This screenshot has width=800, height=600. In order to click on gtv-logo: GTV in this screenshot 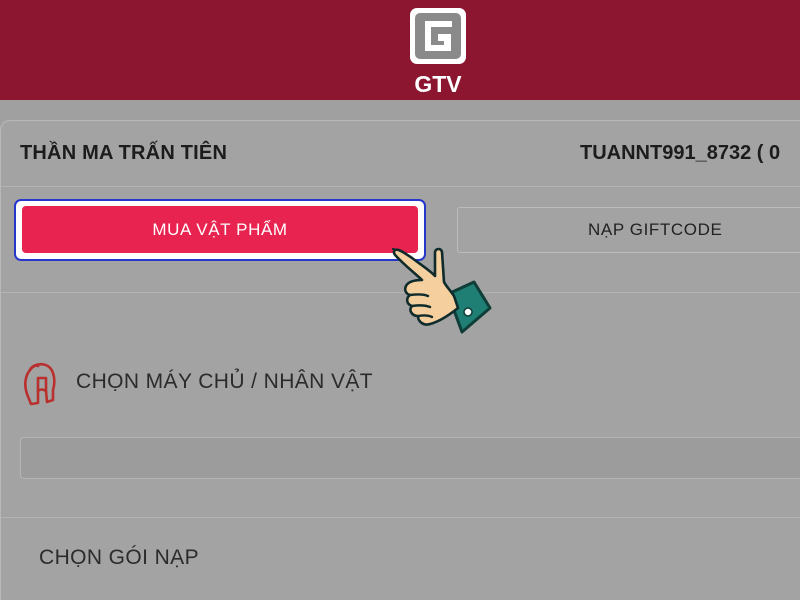, I will do `click(438, 51)`.